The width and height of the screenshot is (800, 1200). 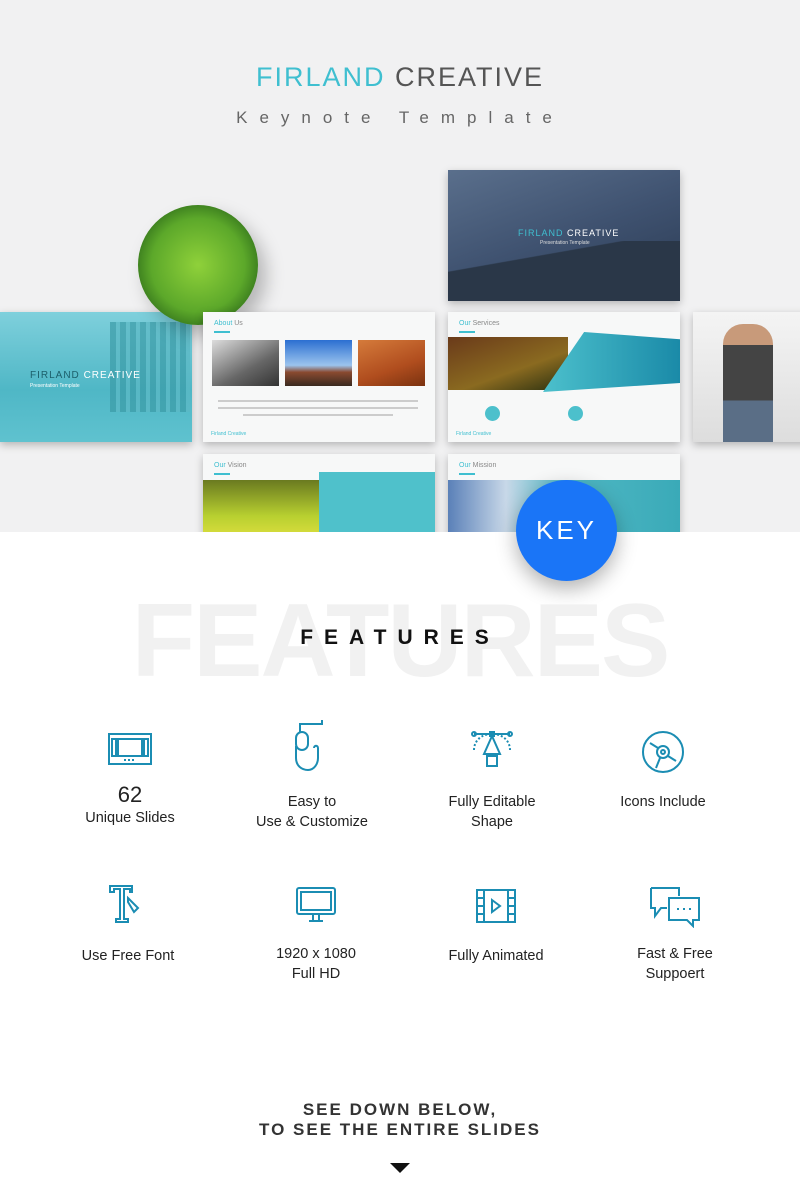 What do you see at coordinates (377, 502) in the screenshot?
I see `quote-panel` at bounding box center [377, 502].